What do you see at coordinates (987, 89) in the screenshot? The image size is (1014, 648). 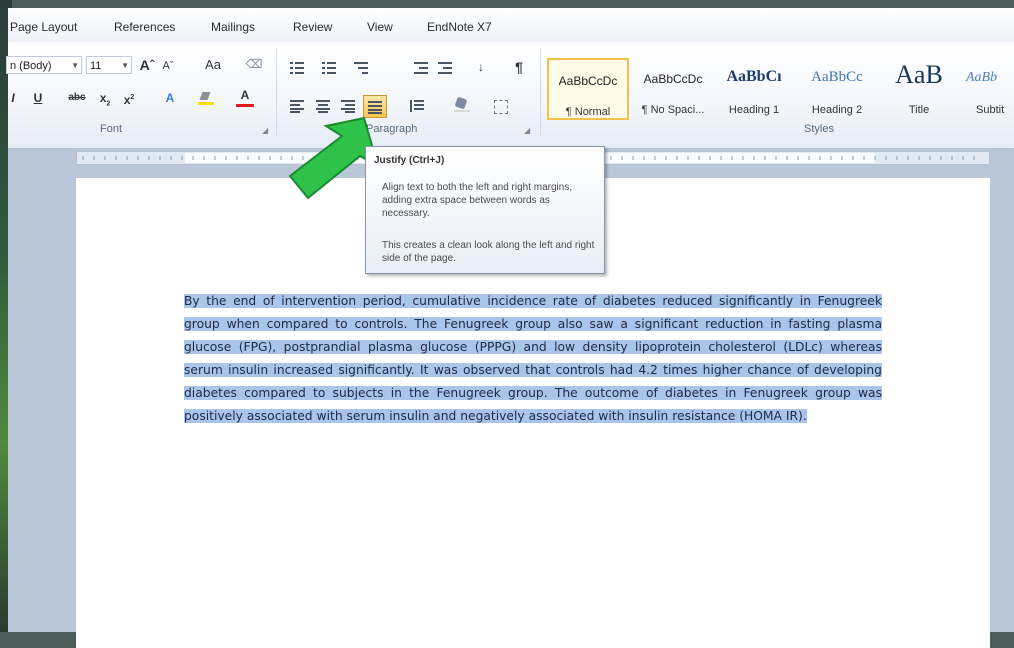 I see `style-subtitle: AaBb Subtit` at bounding box center [987, 89].